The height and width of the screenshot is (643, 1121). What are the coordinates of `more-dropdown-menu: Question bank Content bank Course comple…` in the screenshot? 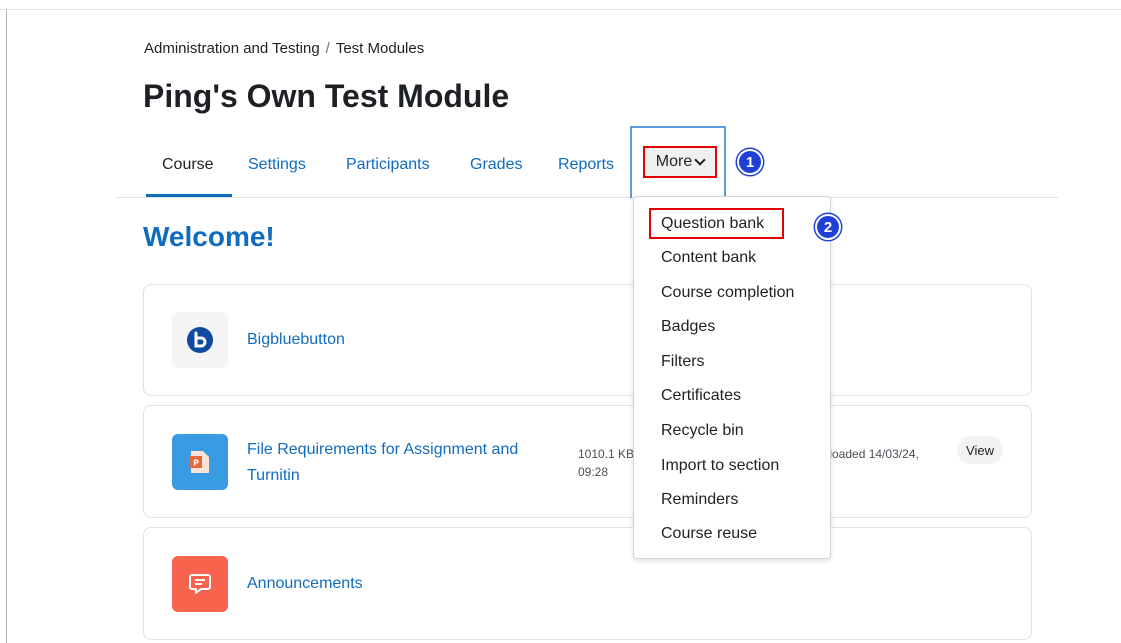 It's located at (732, 377).